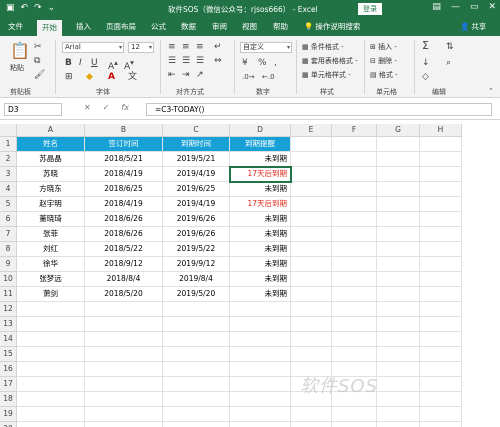  I want to click on cell-a6: 董晓琦, so click(51, 219).